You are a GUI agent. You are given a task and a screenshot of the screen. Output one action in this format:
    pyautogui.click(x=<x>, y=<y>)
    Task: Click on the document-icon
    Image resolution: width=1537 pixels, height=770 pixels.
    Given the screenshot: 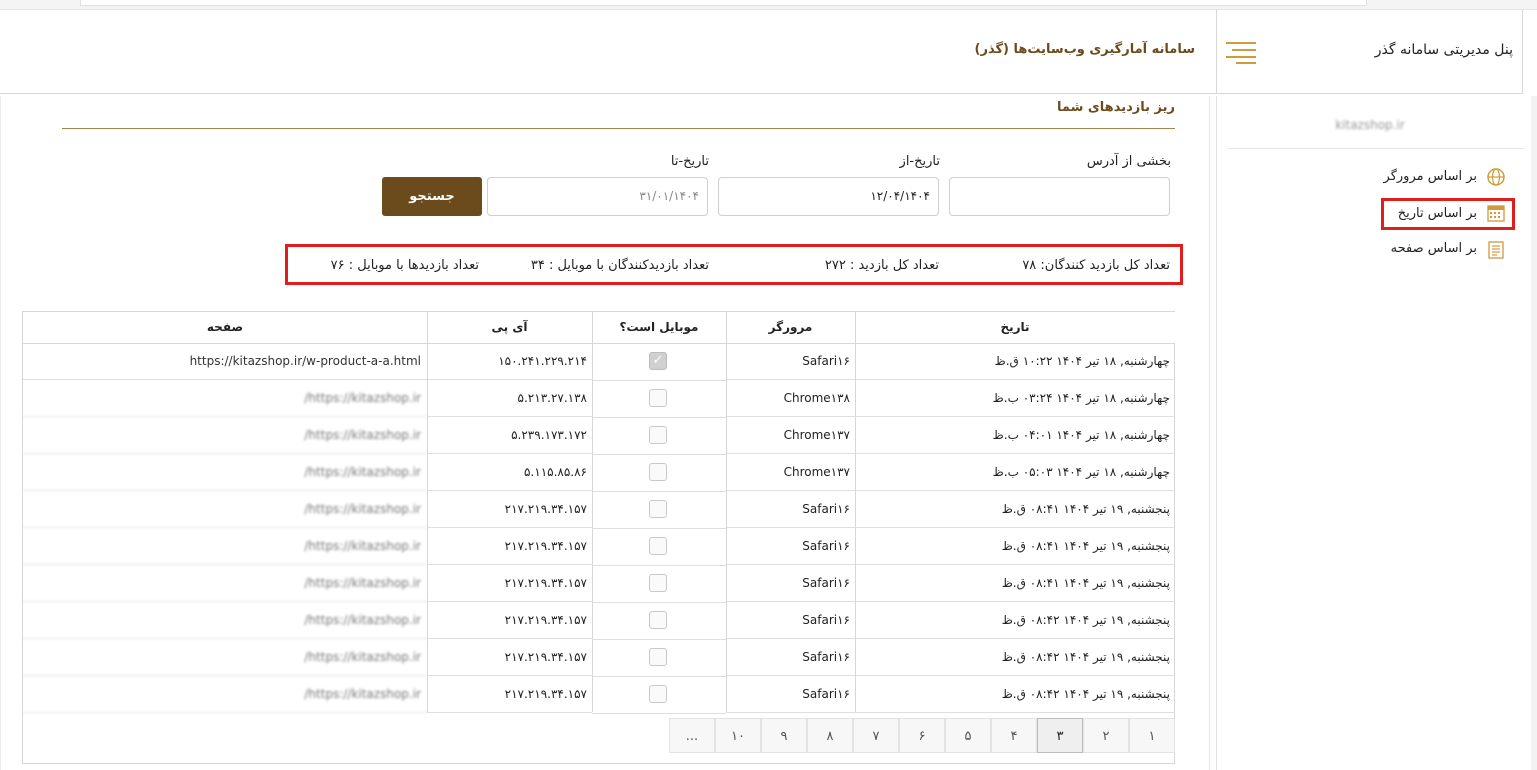 What is the action you would take?
    pyautogui.click(x=1496, y=250)
    